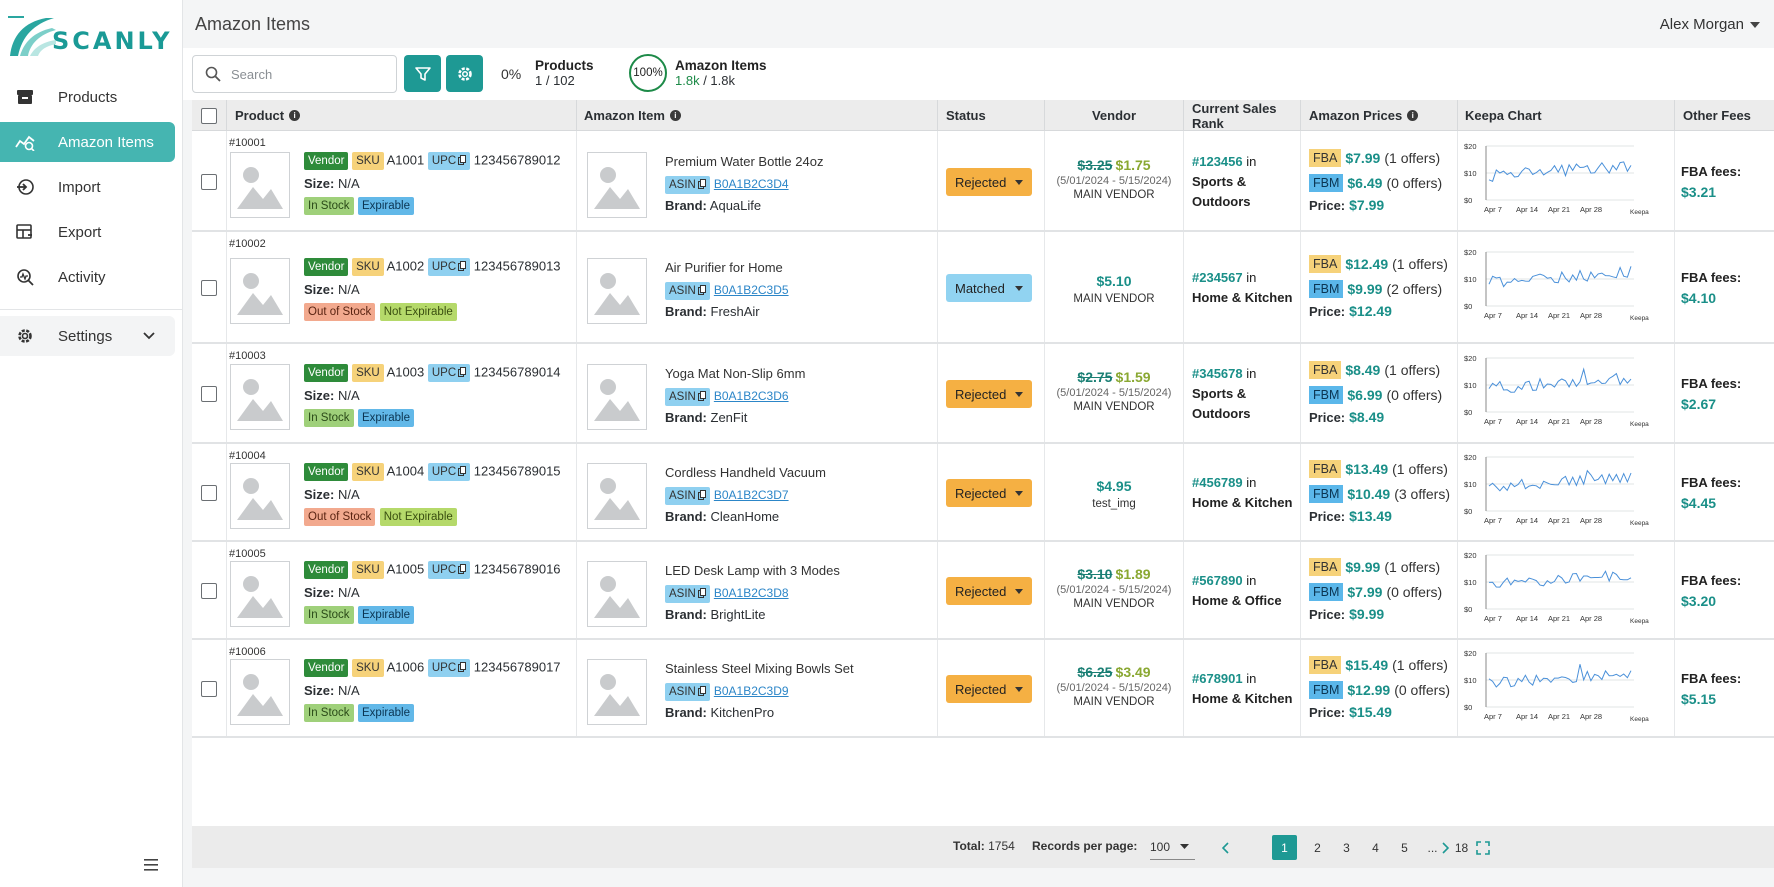 Image resolution: width=1774 pixels, height=887 pixels. What do you see at coordinates (87, 277) in the screenshot?
I see `sidebar-item-activity: Activity` at bounding box center [87, 277].